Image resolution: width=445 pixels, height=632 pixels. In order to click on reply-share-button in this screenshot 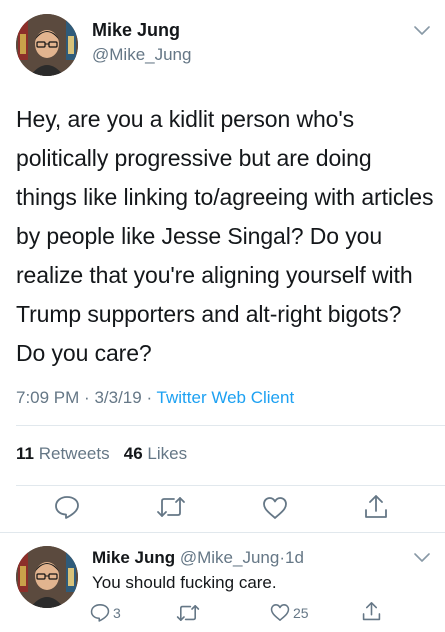, I will do `click(371, 611)`.